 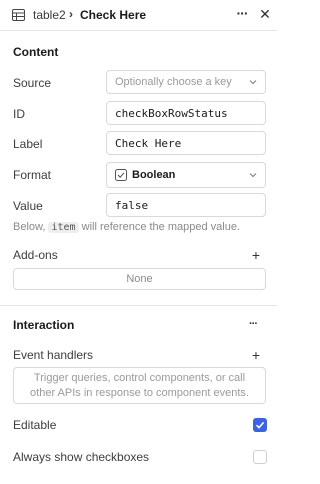 I want to click on hint-prefix: Below,, so click(x=29, y=227).